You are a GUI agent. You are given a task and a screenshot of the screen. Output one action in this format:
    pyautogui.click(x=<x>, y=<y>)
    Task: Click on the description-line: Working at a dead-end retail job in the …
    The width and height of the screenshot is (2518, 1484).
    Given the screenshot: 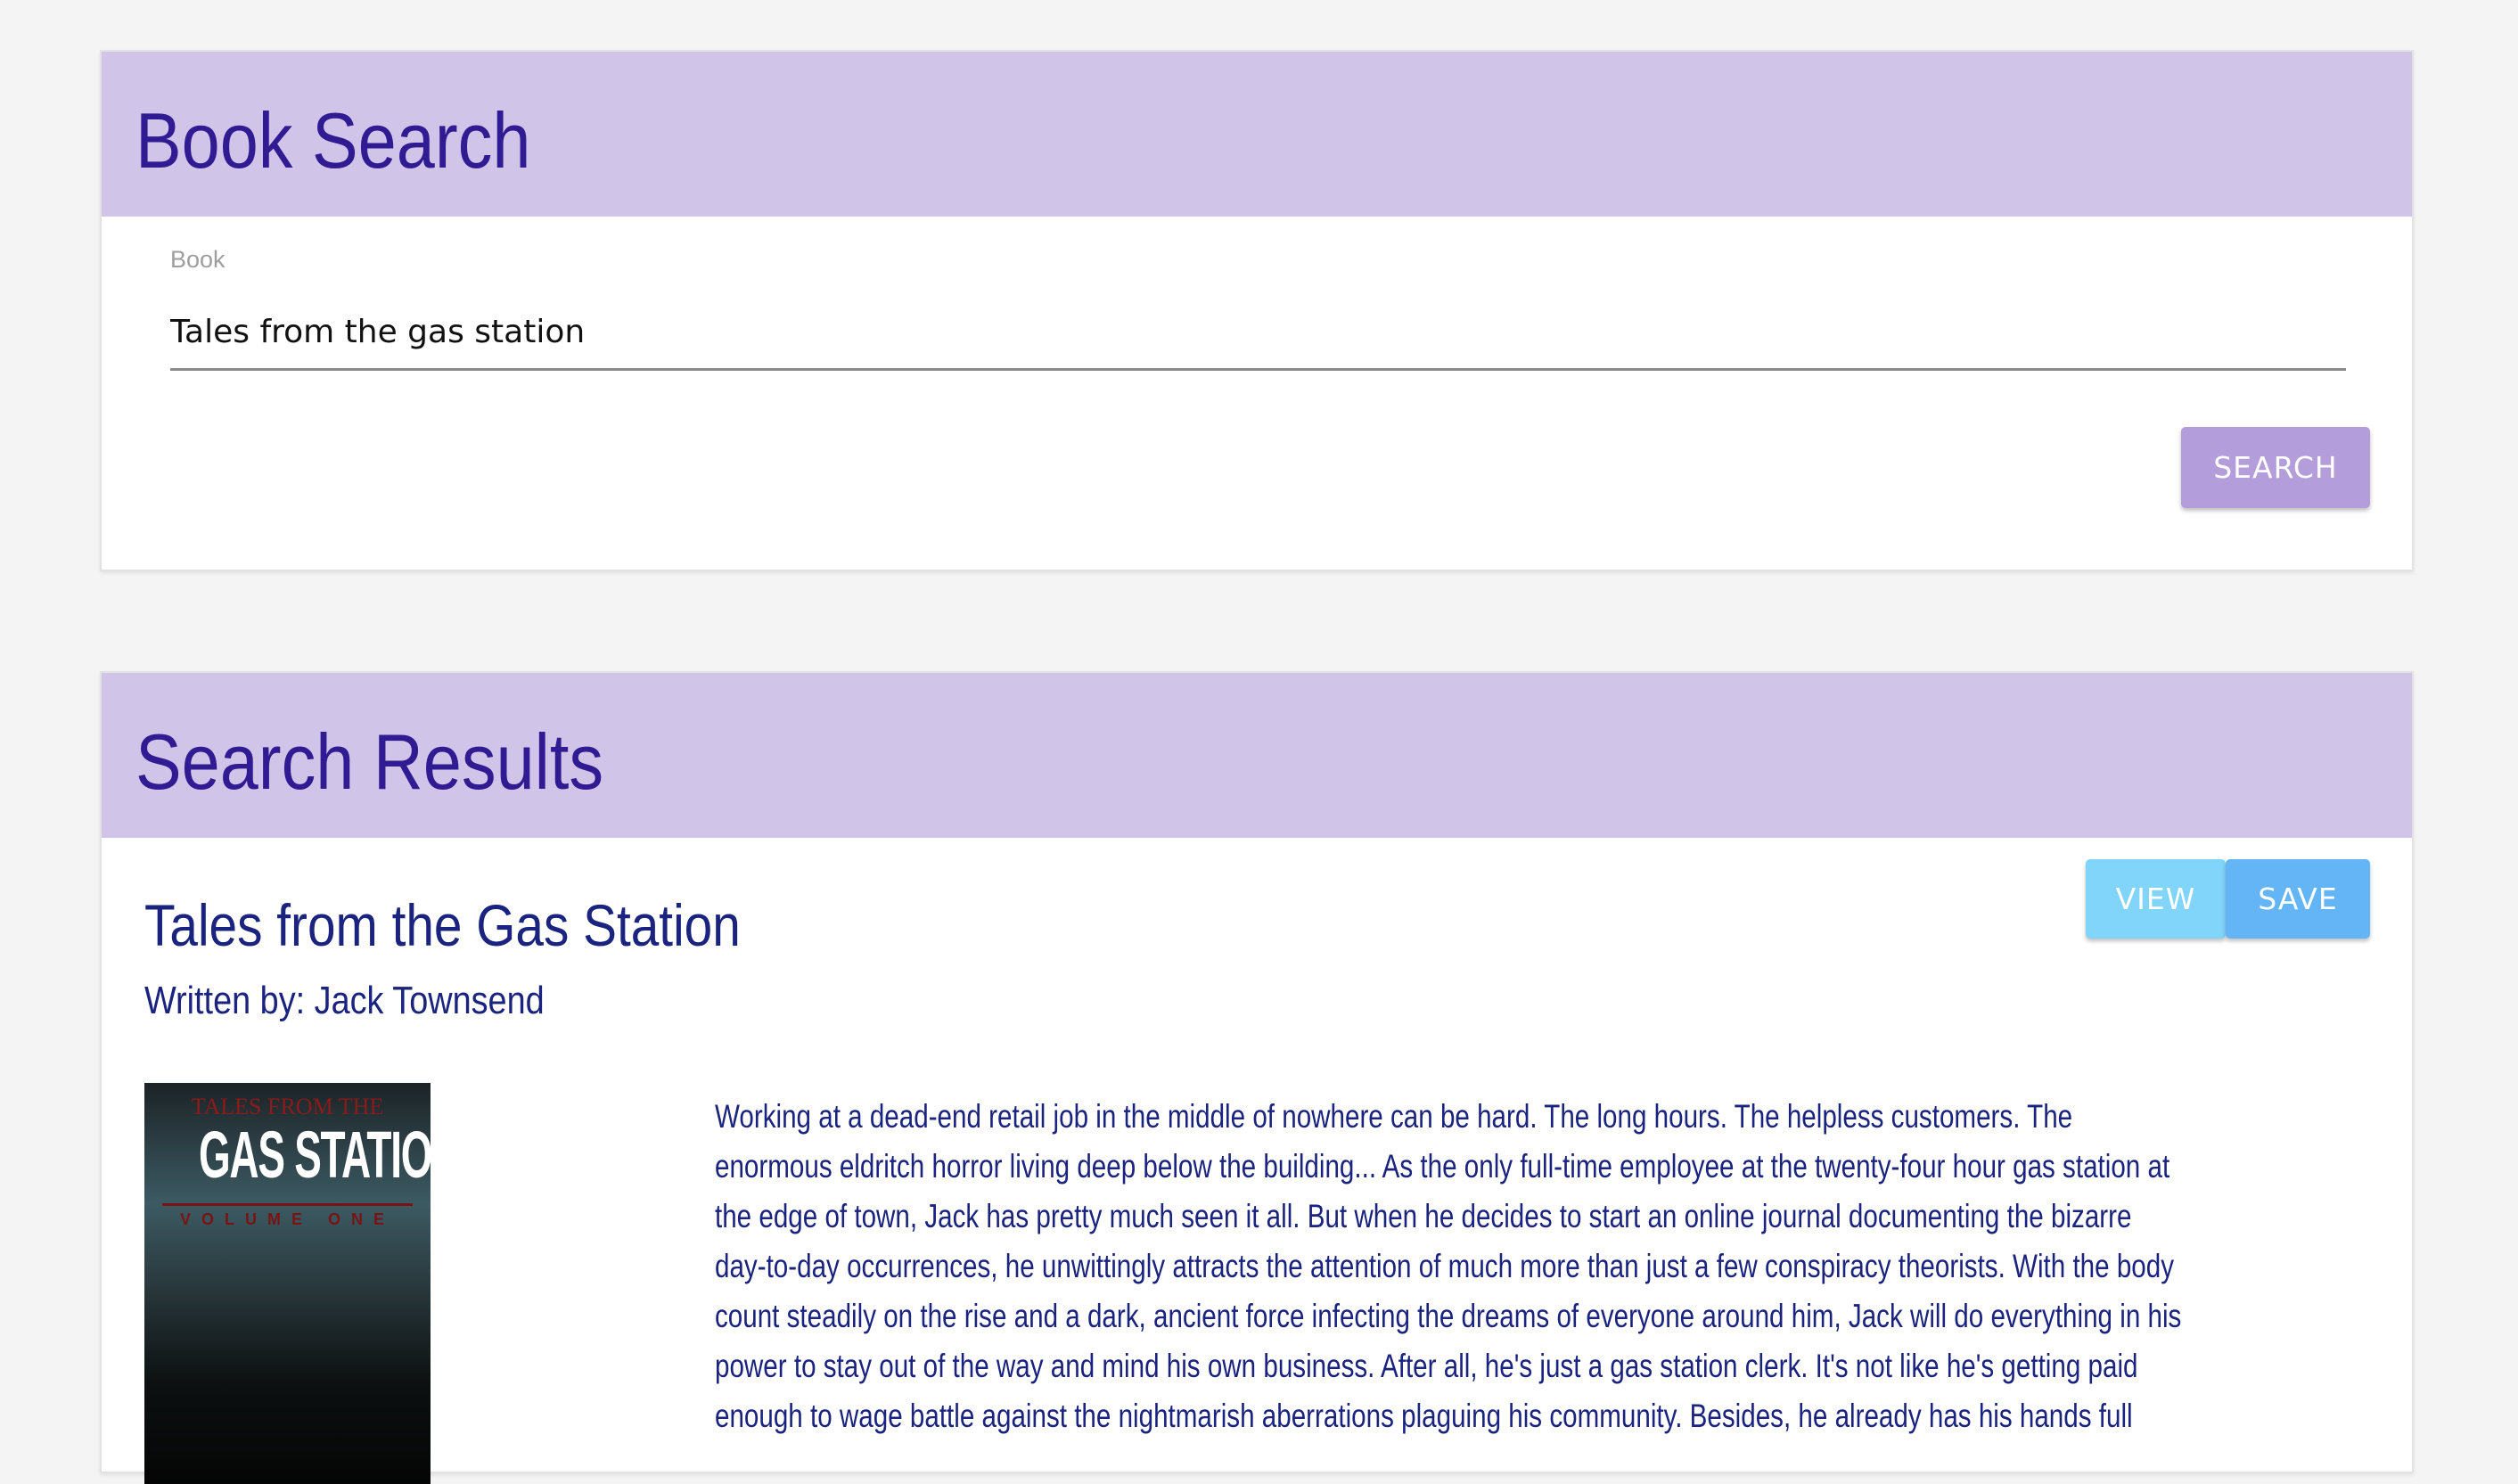 What is the action you would take?
    pyautogui.click(x=1394, y=1116)
    